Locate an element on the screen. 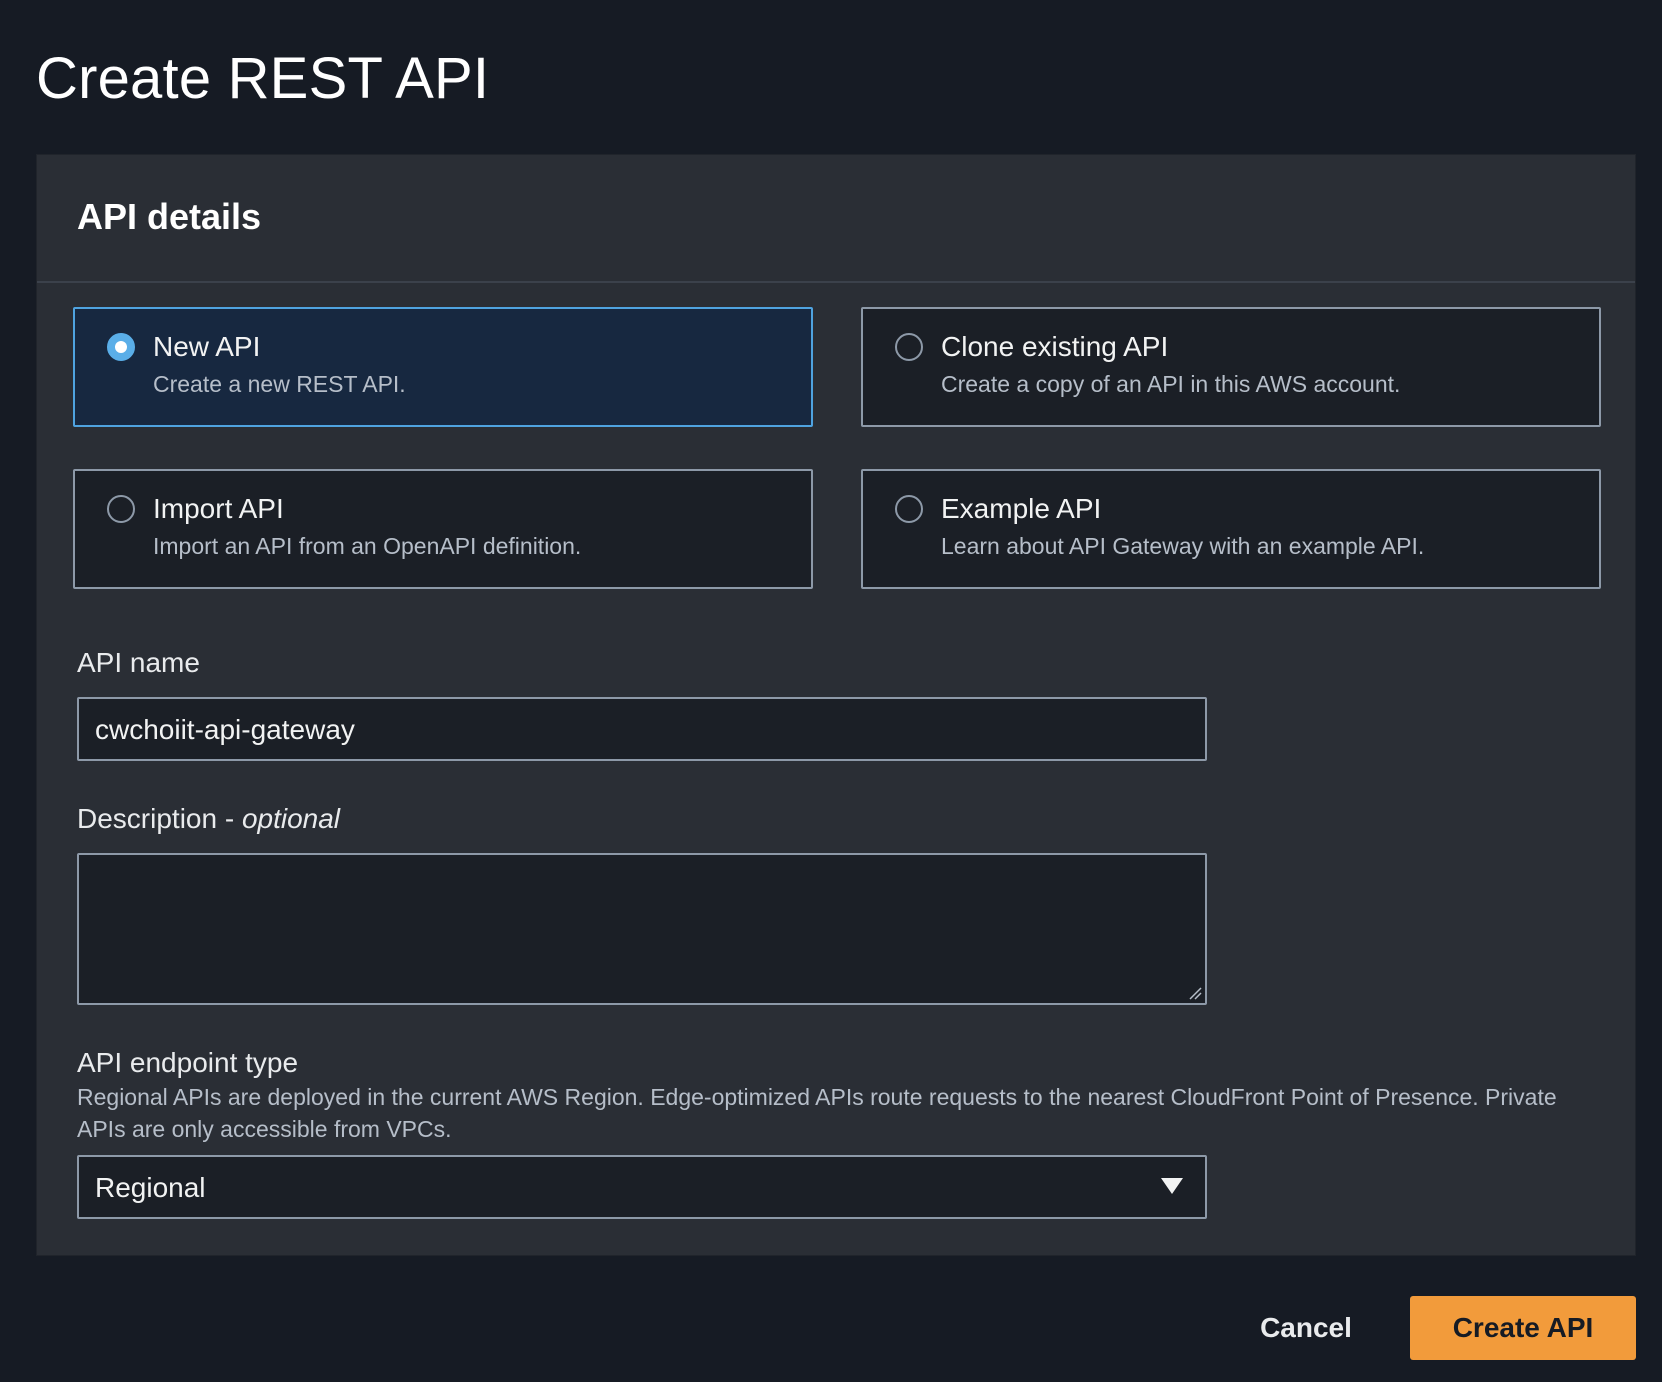  api-name-input: cwchoiit-api-gateway is located at coordinates (642, 729).